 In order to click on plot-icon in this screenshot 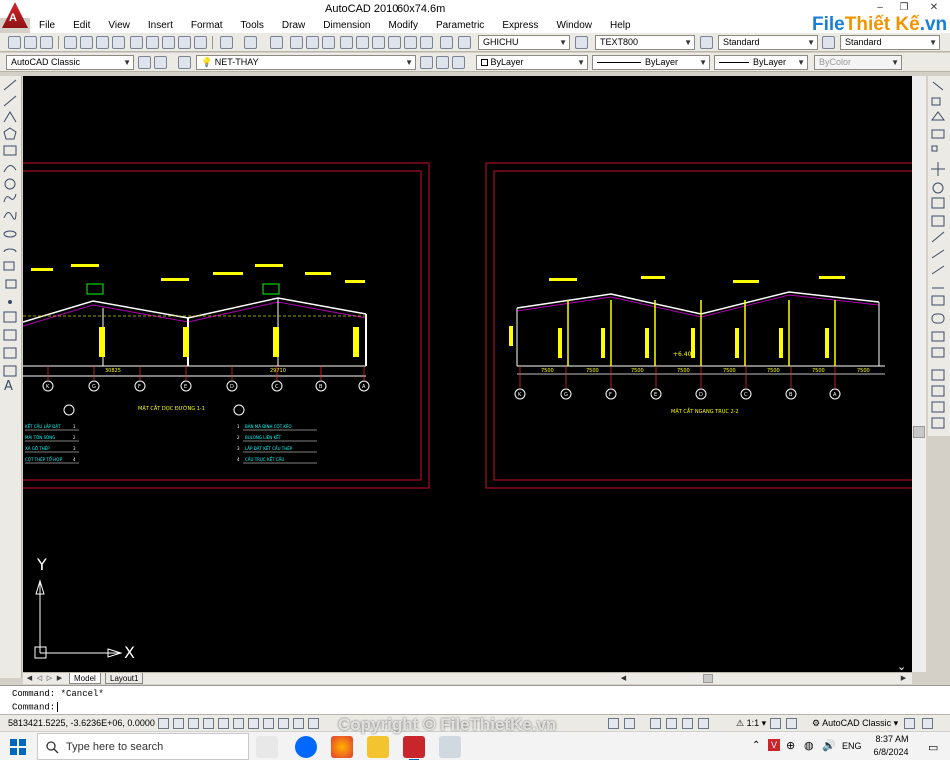, I will do `click(70, 42)`.